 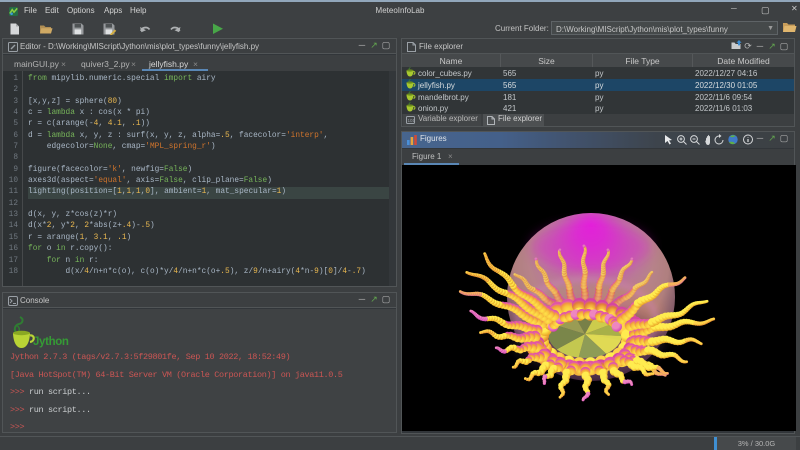 I want to click on svg-text: 101, so click(x=412, y=120).